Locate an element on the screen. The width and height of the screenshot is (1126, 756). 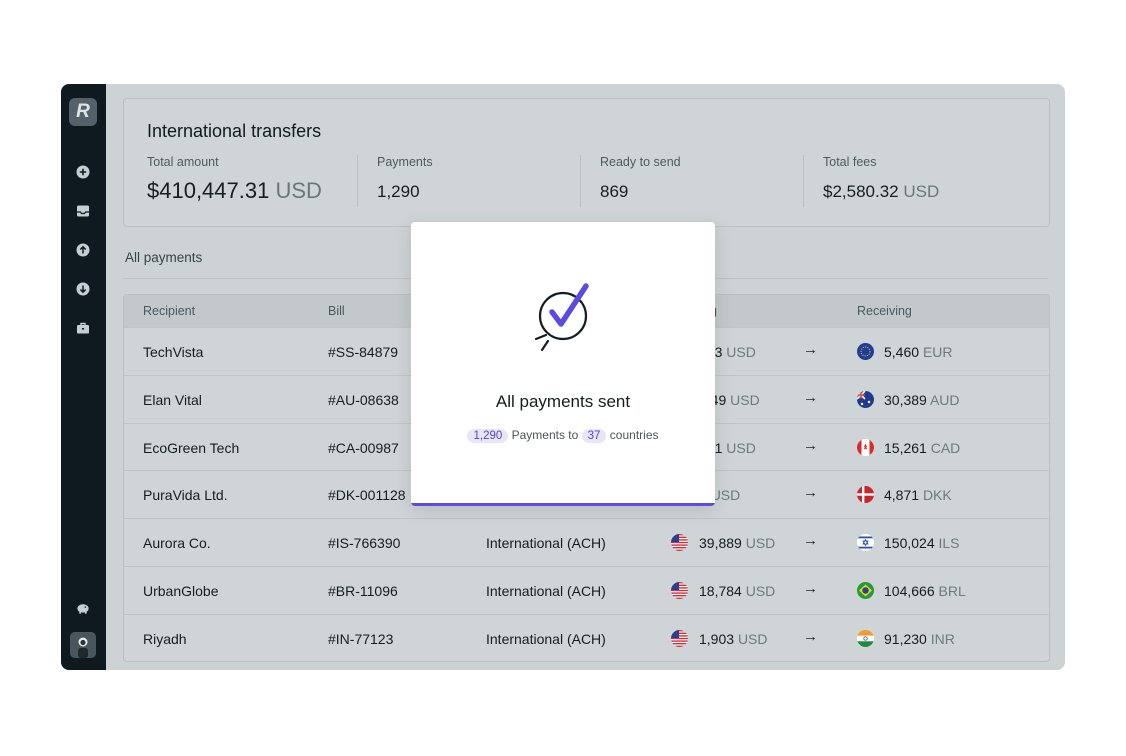
header-bill: Bill is located at coordinates (336, 311).